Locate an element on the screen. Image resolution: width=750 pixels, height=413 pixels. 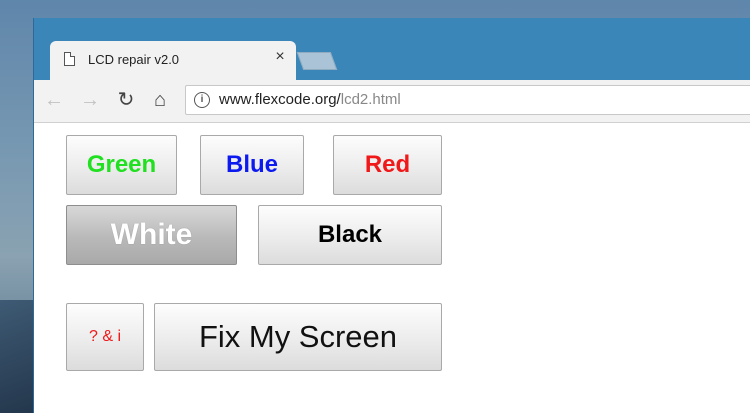
browser-toolbar: ← → ↻ ⌂ i www.flexcode.org/lcd2.html is located at coordinates (392, 101).